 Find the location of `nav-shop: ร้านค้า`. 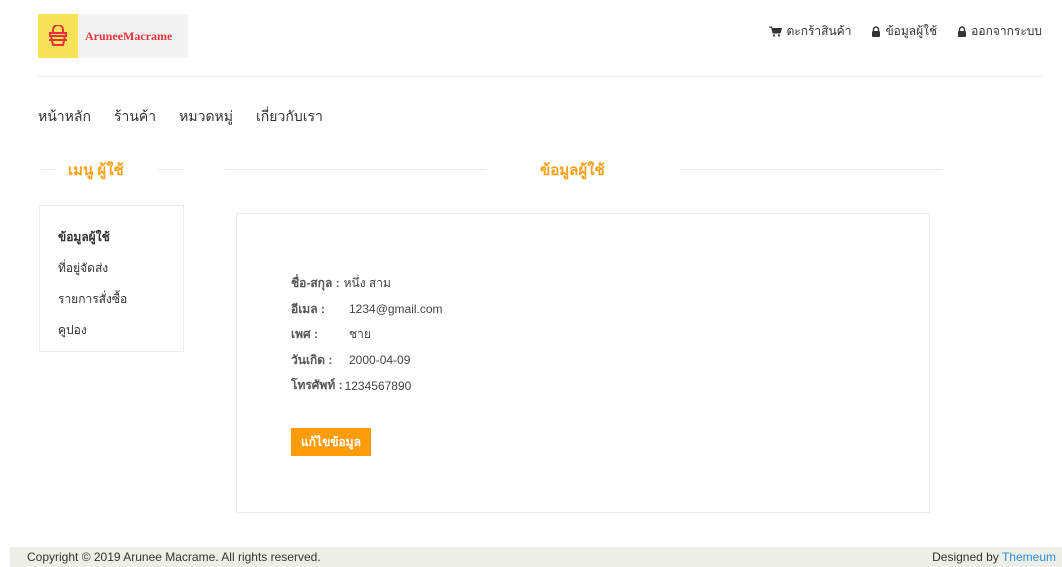

nav-shop: ร้านค้า is located at coordinates (135, 117).